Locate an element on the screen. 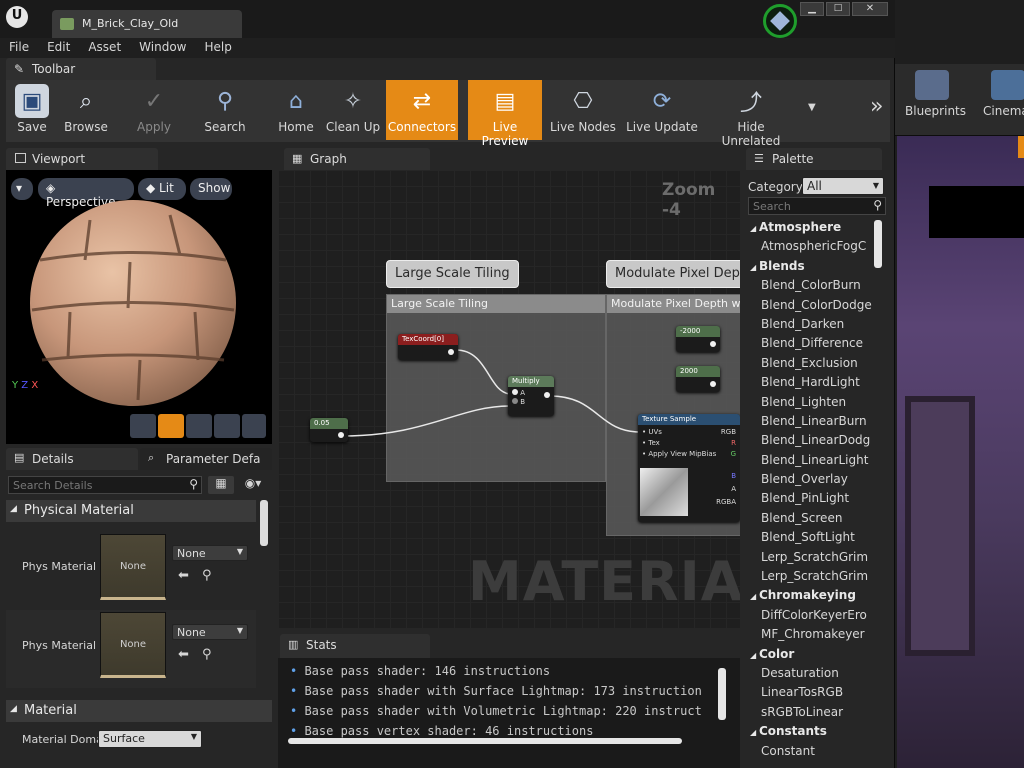 This screenshot has height=768, width=1024. palette-item: Blend_LinearLight is located at coordinates (809, 460).